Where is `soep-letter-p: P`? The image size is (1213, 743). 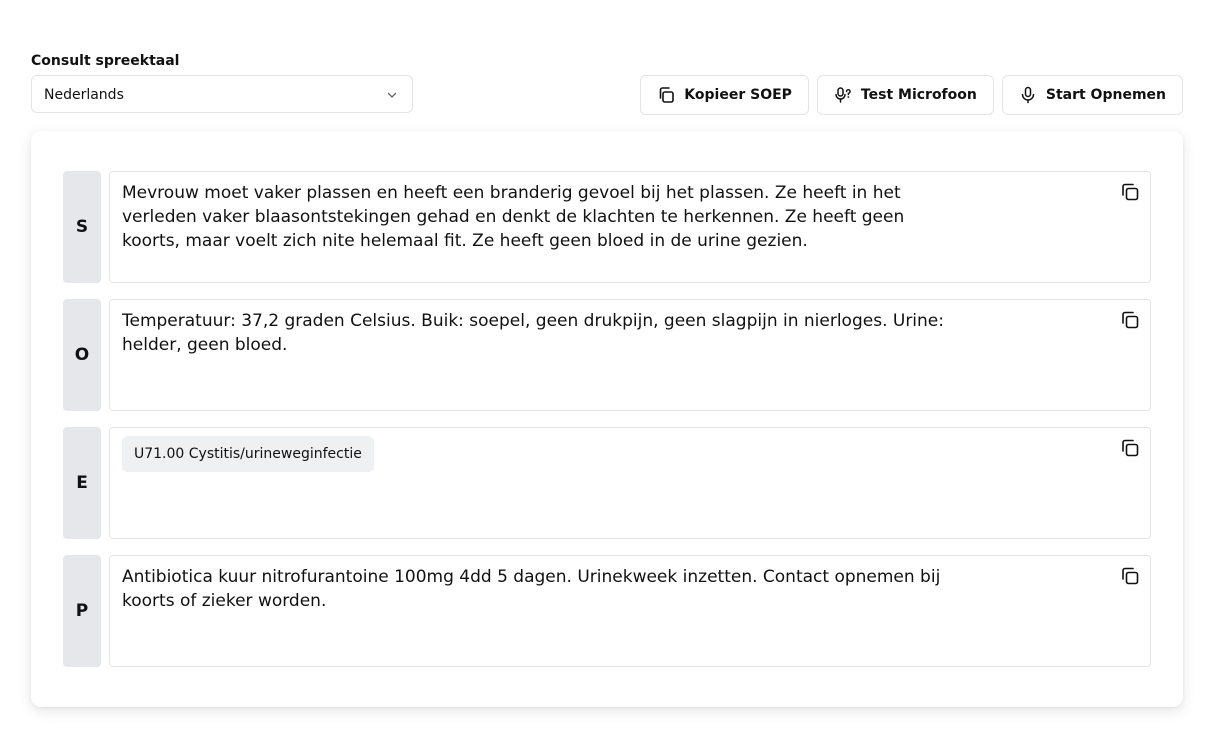 soep-letter-p: P is located at coordinates (82, 611).